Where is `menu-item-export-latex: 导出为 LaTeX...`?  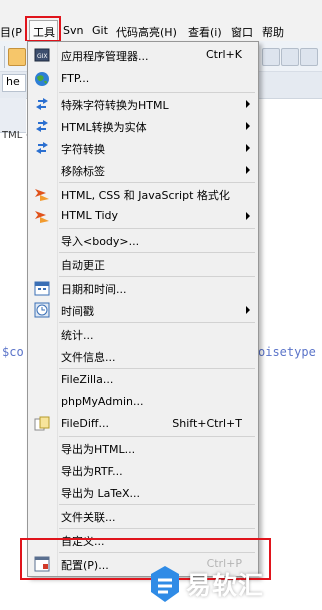 menu-item-export-latex: 导出为 LaTeX... is located at coordinates (143, 492).